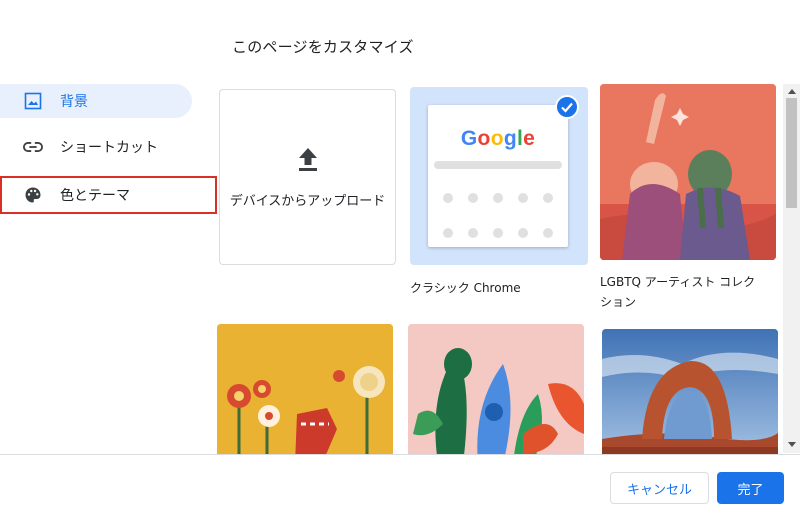 This screenshot has width=800, height=521. Describe the element at coordinates (791, 444) in the screenshot. I see `scroll-down-arrow-icon` at that location.